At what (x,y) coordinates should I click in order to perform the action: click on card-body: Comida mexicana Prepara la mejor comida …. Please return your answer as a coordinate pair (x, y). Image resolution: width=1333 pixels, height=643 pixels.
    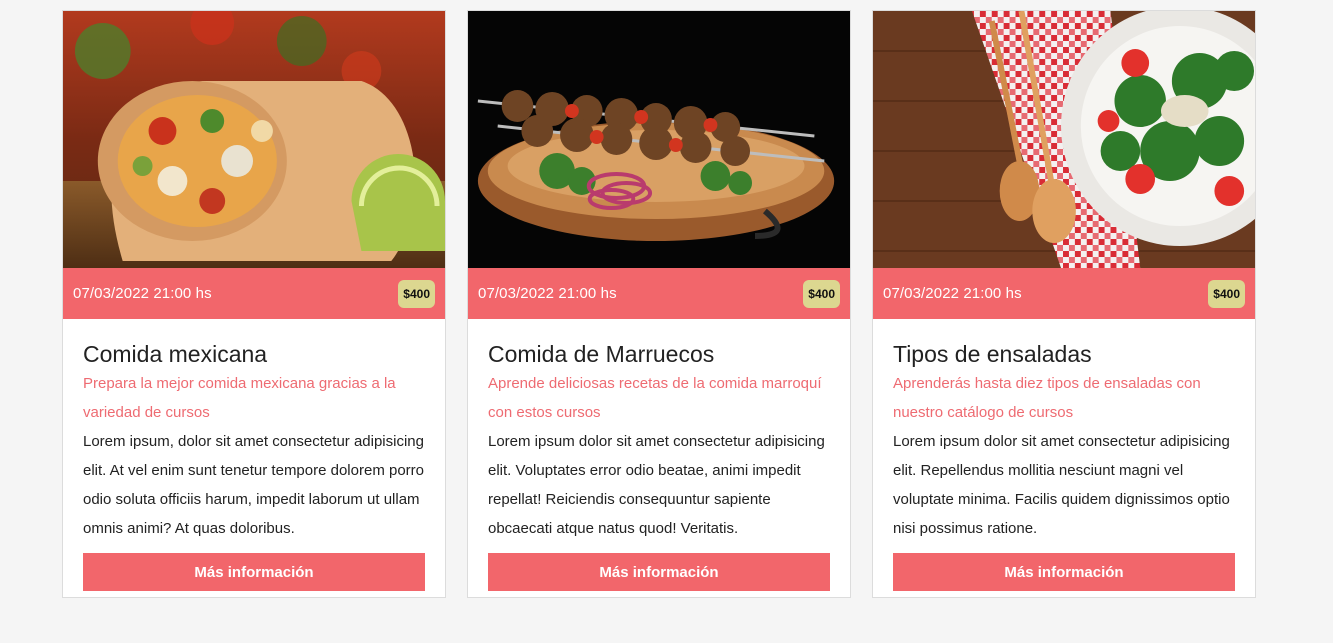
    Looking at the image, I should click on (254, 458).